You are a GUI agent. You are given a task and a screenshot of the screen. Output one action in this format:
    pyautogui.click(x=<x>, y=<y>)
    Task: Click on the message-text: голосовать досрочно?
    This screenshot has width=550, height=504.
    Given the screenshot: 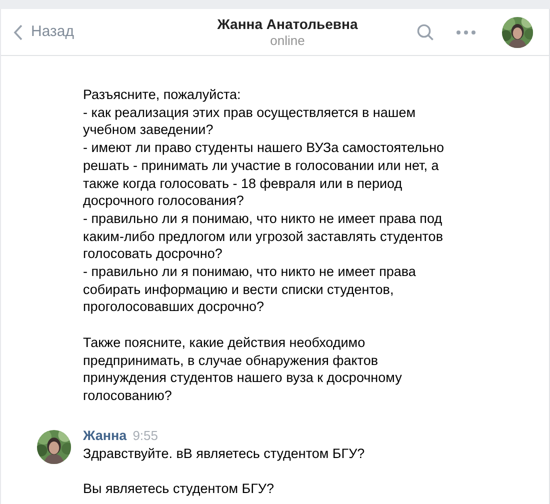 What is the action you would take?
    pyautogui.click(x=152, y=254)
    